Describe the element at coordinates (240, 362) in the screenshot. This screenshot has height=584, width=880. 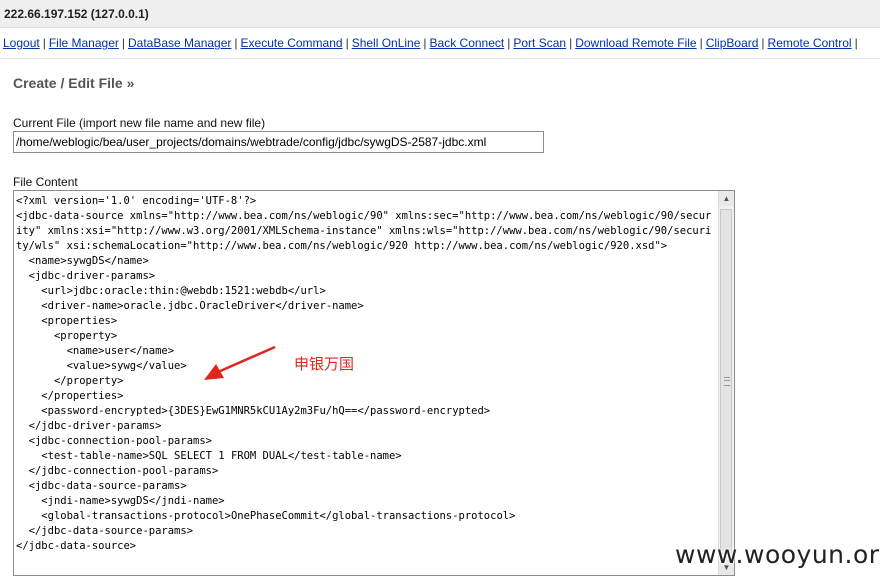
I see `red-arrow-icon` at that location.